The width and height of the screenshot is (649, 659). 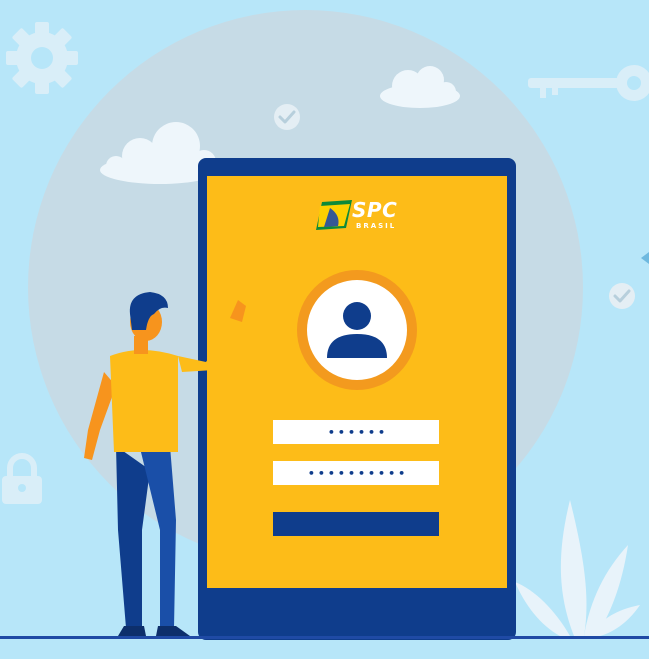 What do you see at coordinates (165, 464) in the screenshot?
I see `person-illustration` at bounding box center [165, 464].